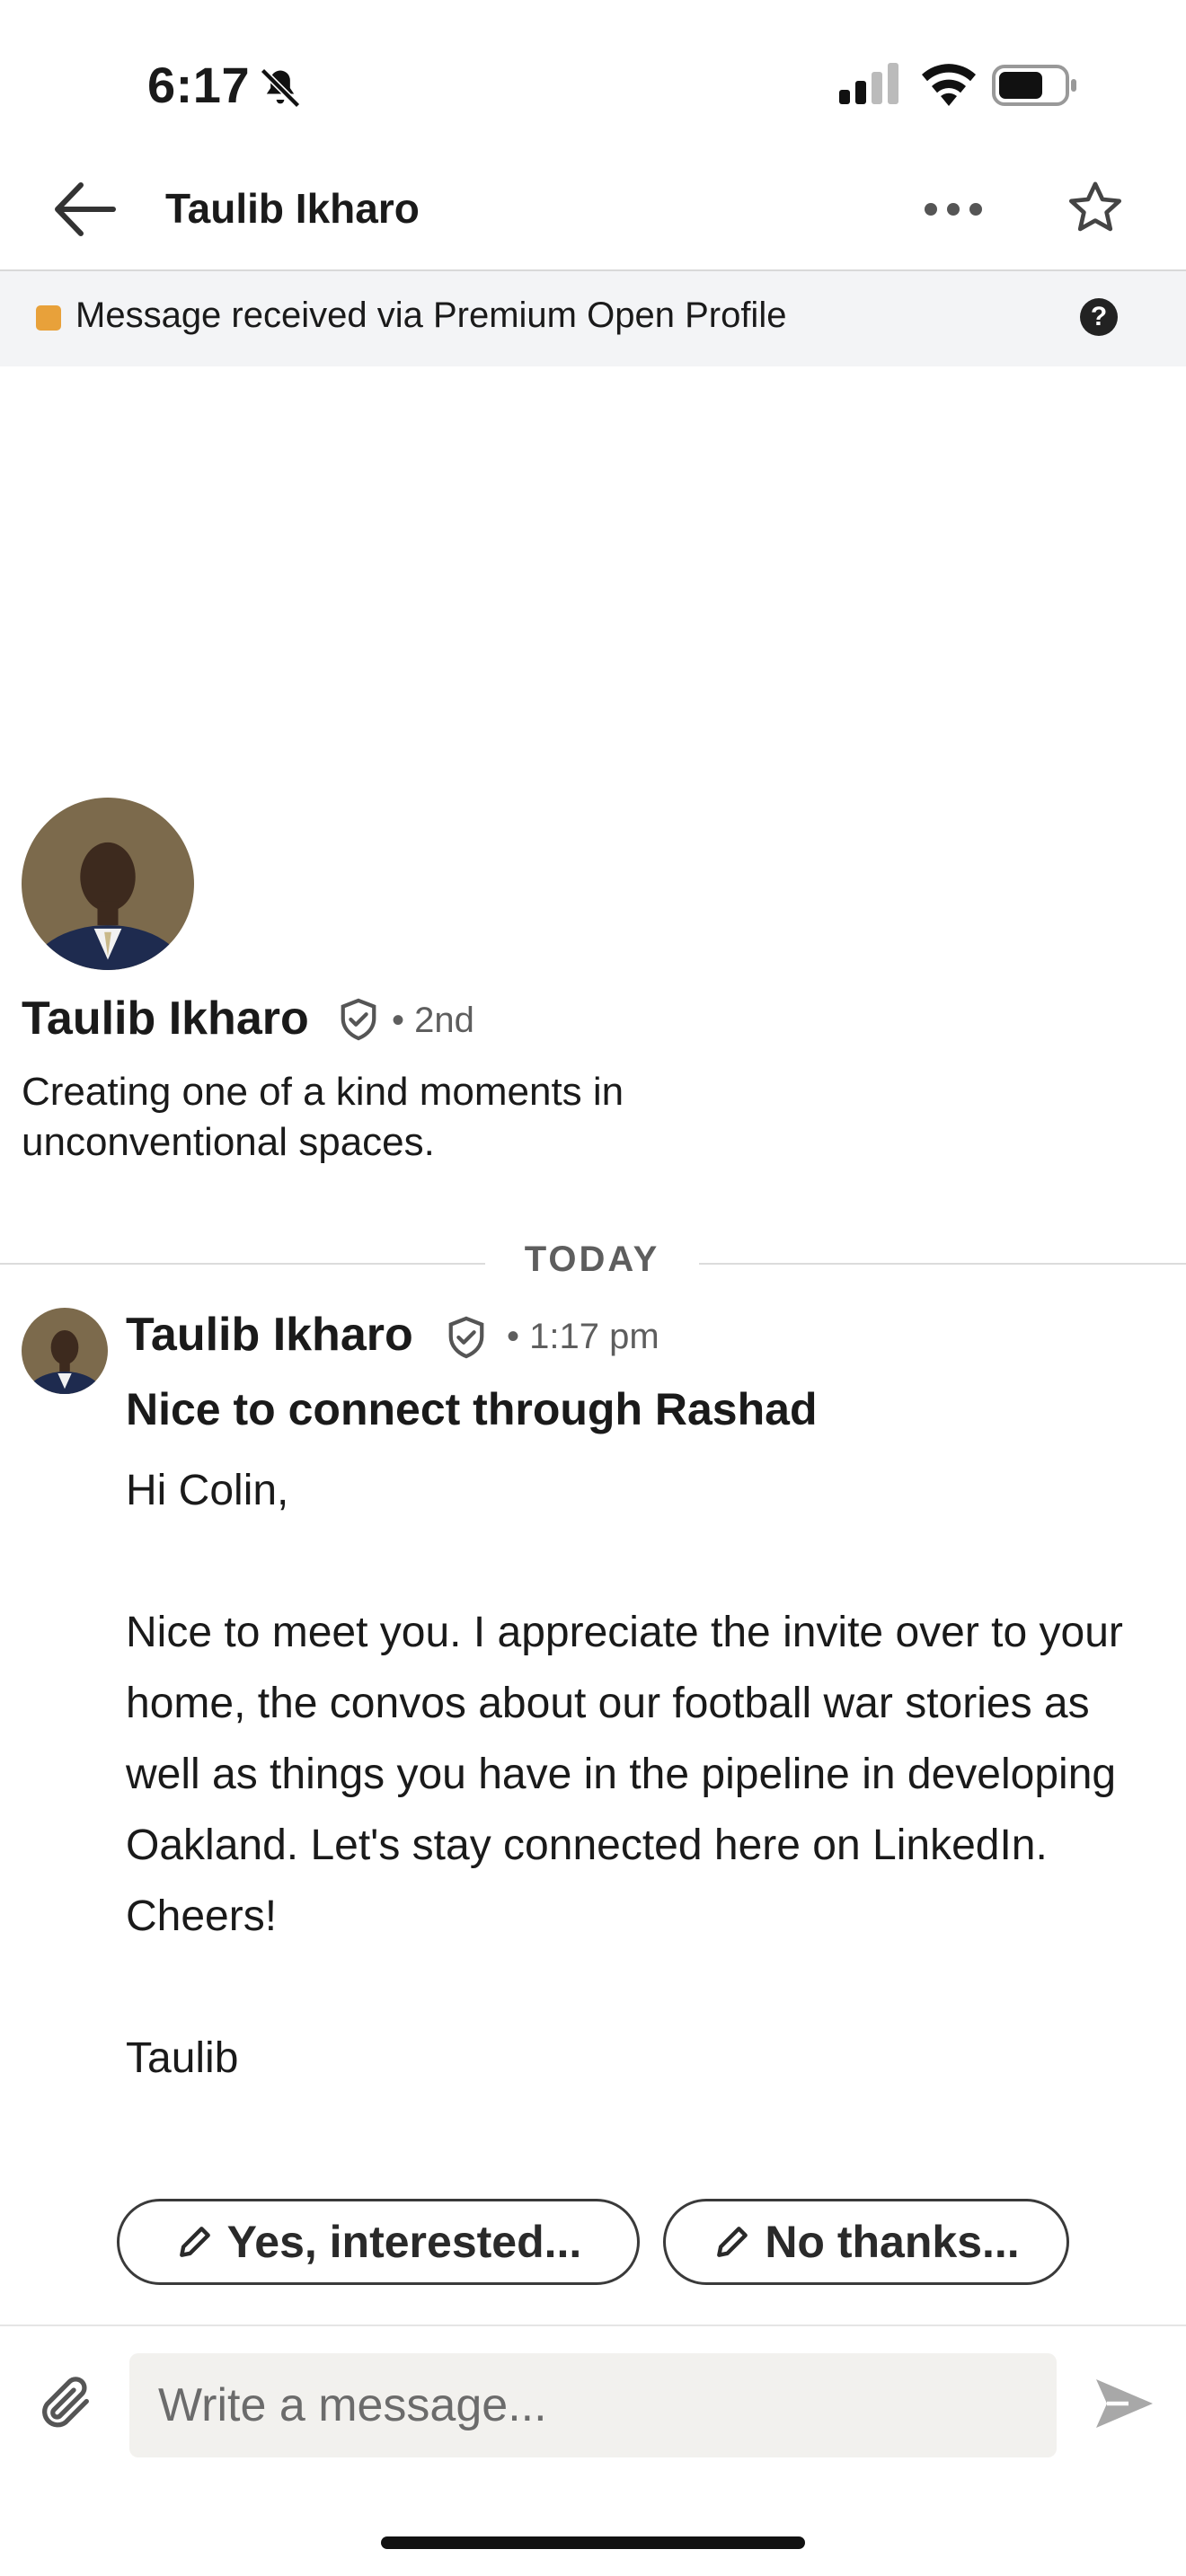 The height and width of the screenshot is (2576, 1186). Describe the element at coordinates (593, 2542) in the screenshot. I see `home-indicator` at that location.